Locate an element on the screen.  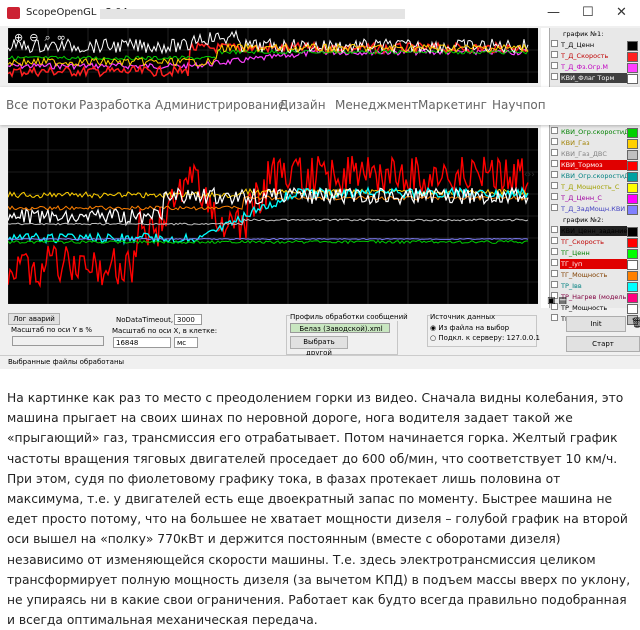
legend-item: Т_Д_ЗадМощн.КВИ is located at coordinates (593, 209).